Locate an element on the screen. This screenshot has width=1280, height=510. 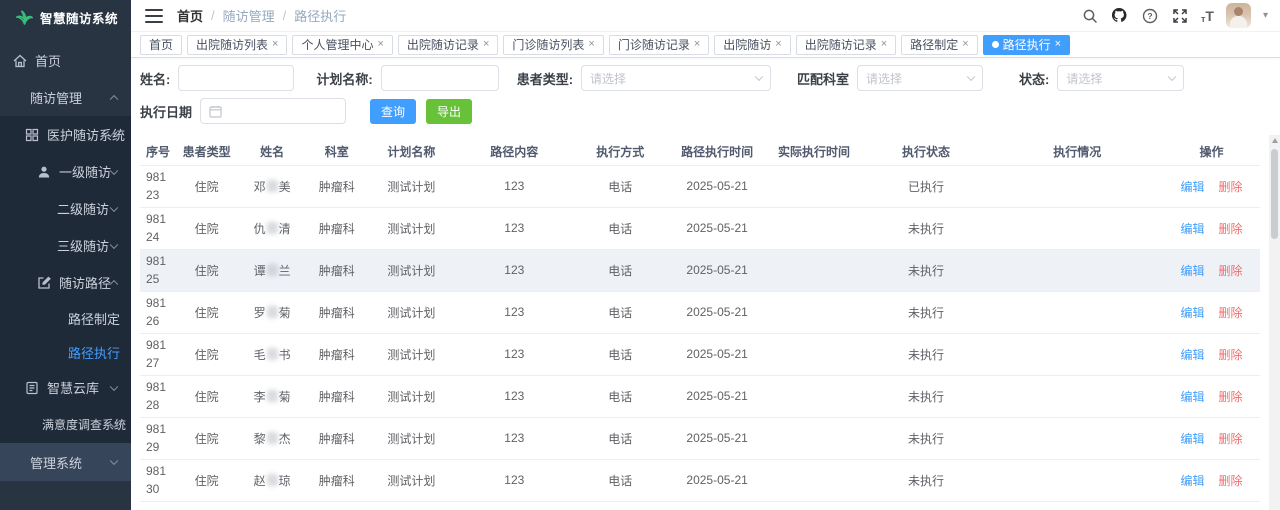
table-row: 98128 住院李菊肿瘤科 测试计划 123 电话 2025-05-21 未执行 编辑 删除 is located at coordinates (700, 396).